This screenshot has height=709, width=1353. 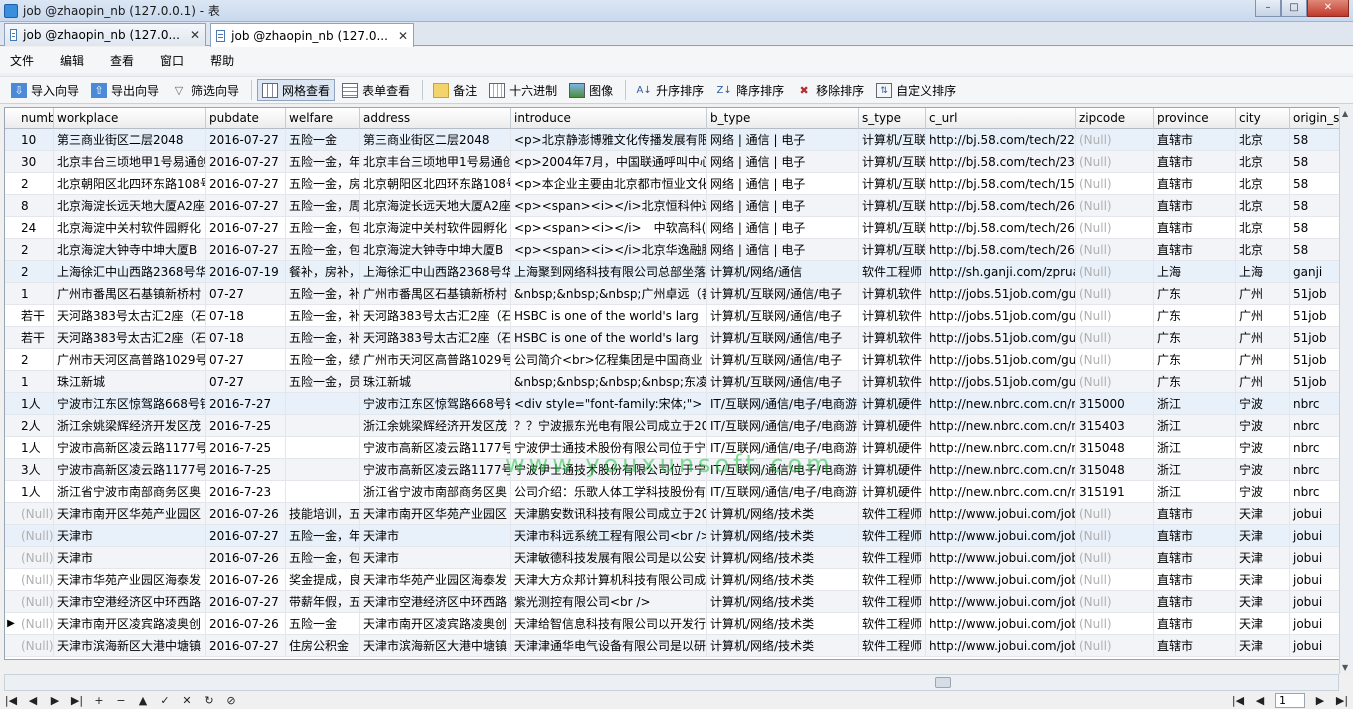 I want to click on cell-city: 天津, so click(x=1263, y=646).